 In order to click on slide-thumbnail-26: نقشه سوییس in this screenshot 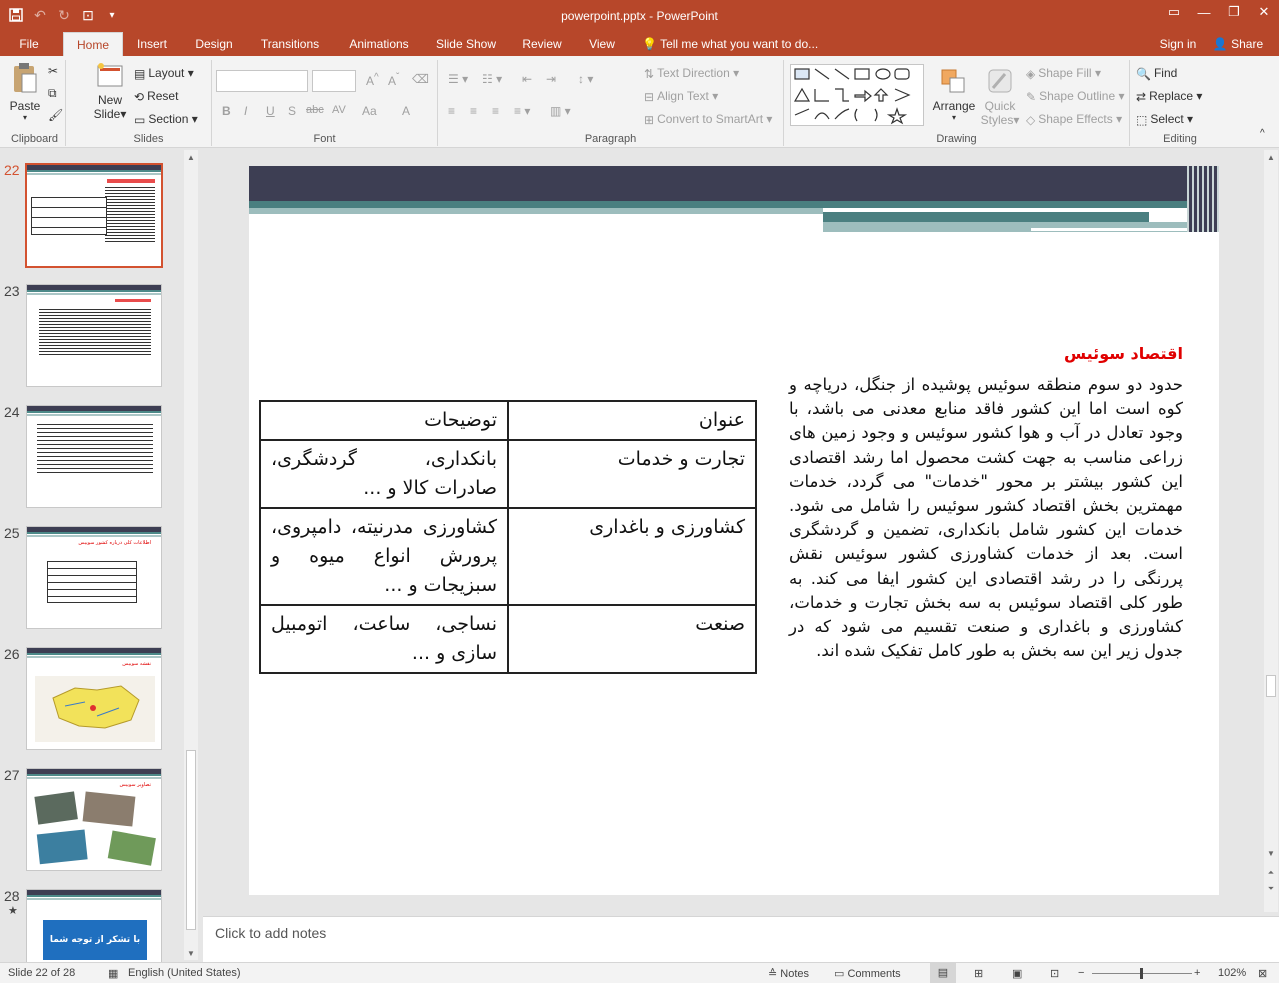, I will do `click(94, 698)`.